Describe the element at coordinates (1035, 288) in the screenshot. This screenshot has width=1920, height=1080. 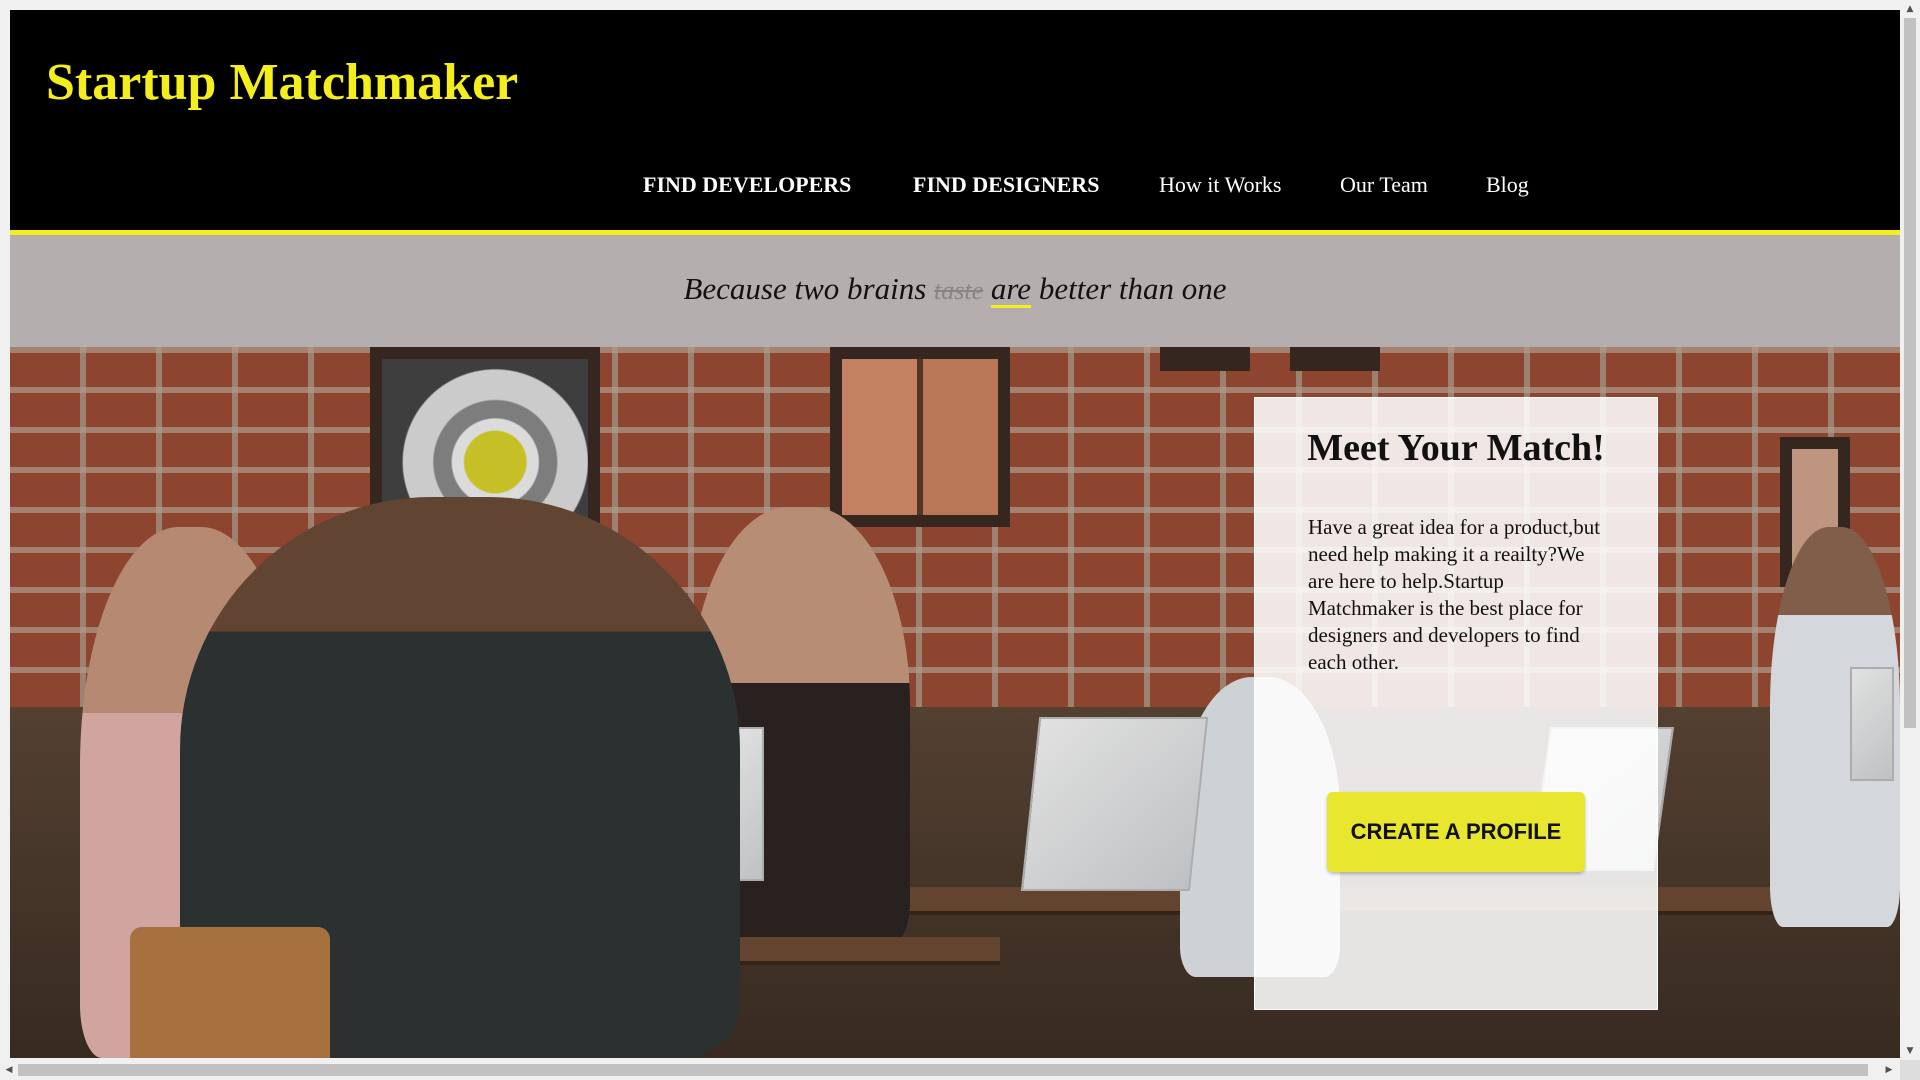
I see `tagline-after` at that location.